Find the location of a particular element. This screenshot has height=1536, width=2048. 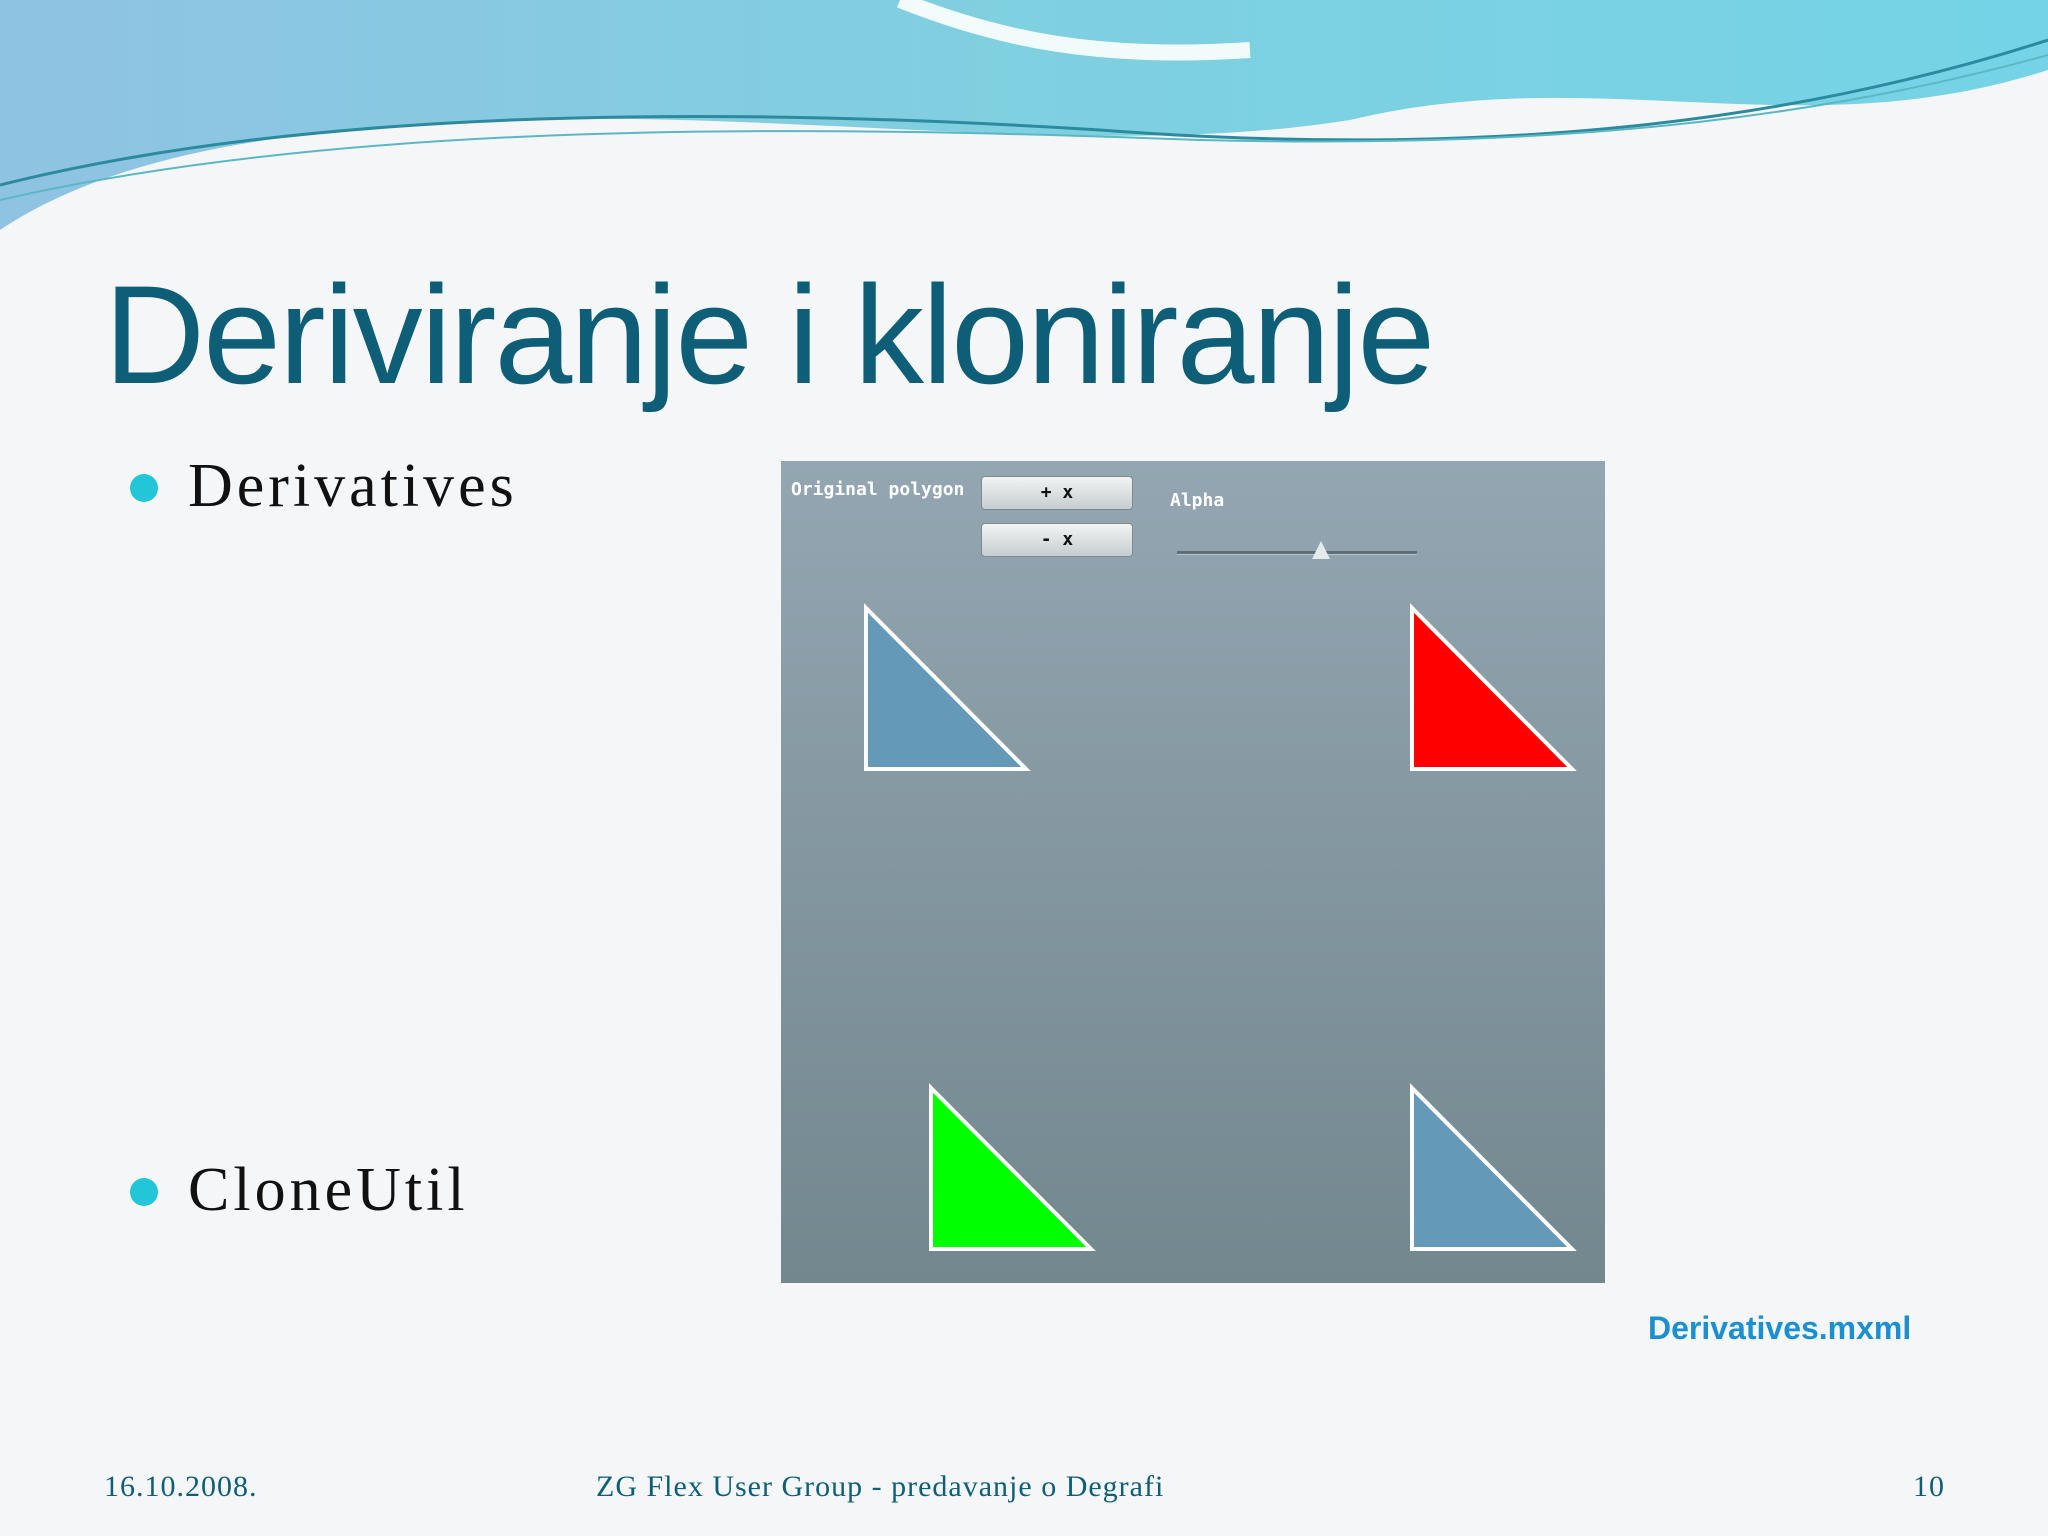

file-link: Derivatives.mxml is located at coordinates (1779, 1328).